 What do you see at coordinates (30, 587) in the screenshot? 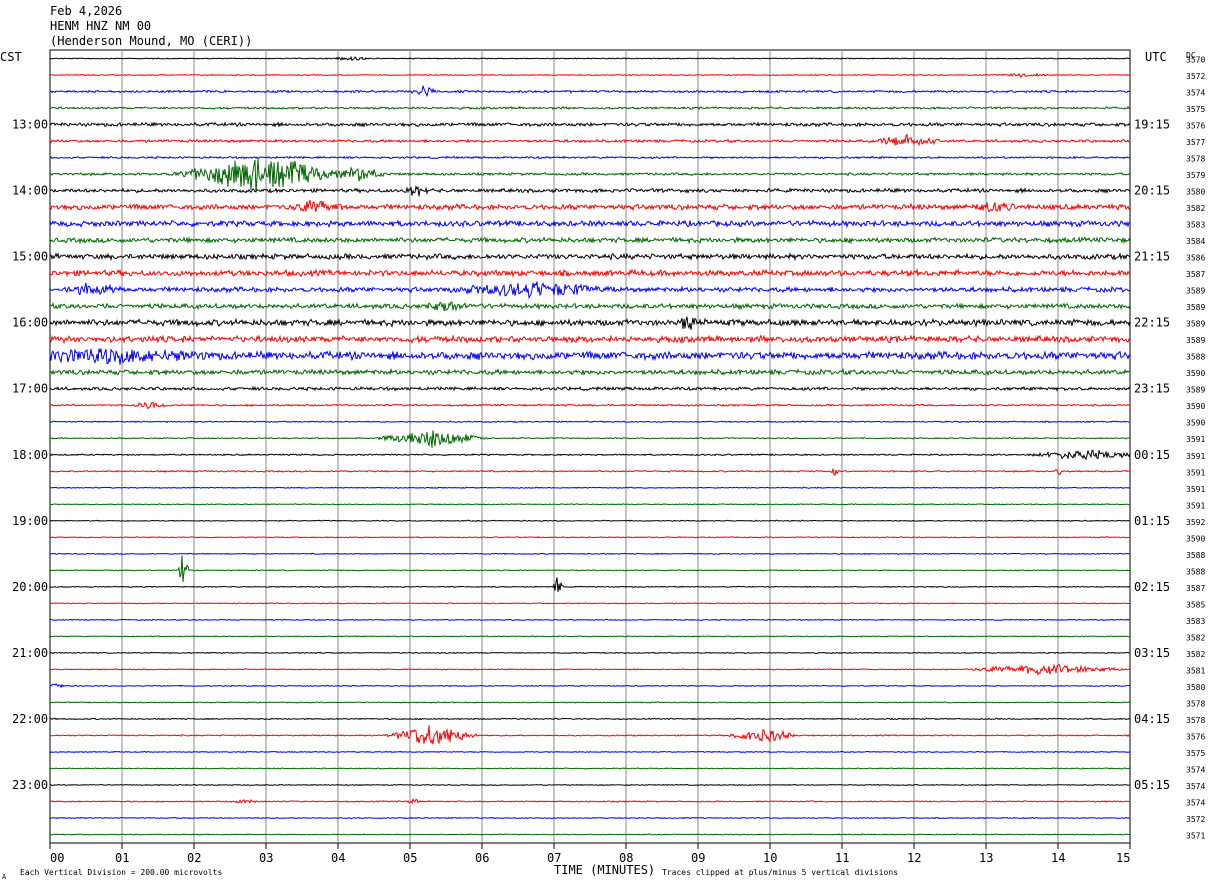
I see `cst-hour-label: 20:00` at bounding box center [30, 587].